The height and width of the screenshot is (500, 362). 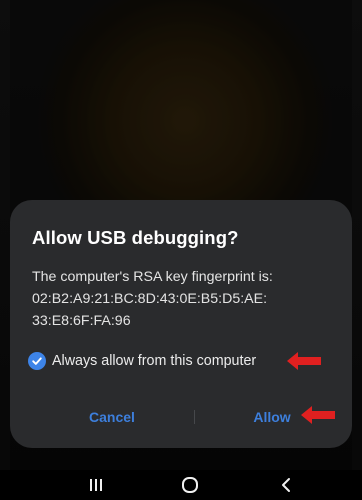 I want to click on button-divider, so click(x=194, y=417).